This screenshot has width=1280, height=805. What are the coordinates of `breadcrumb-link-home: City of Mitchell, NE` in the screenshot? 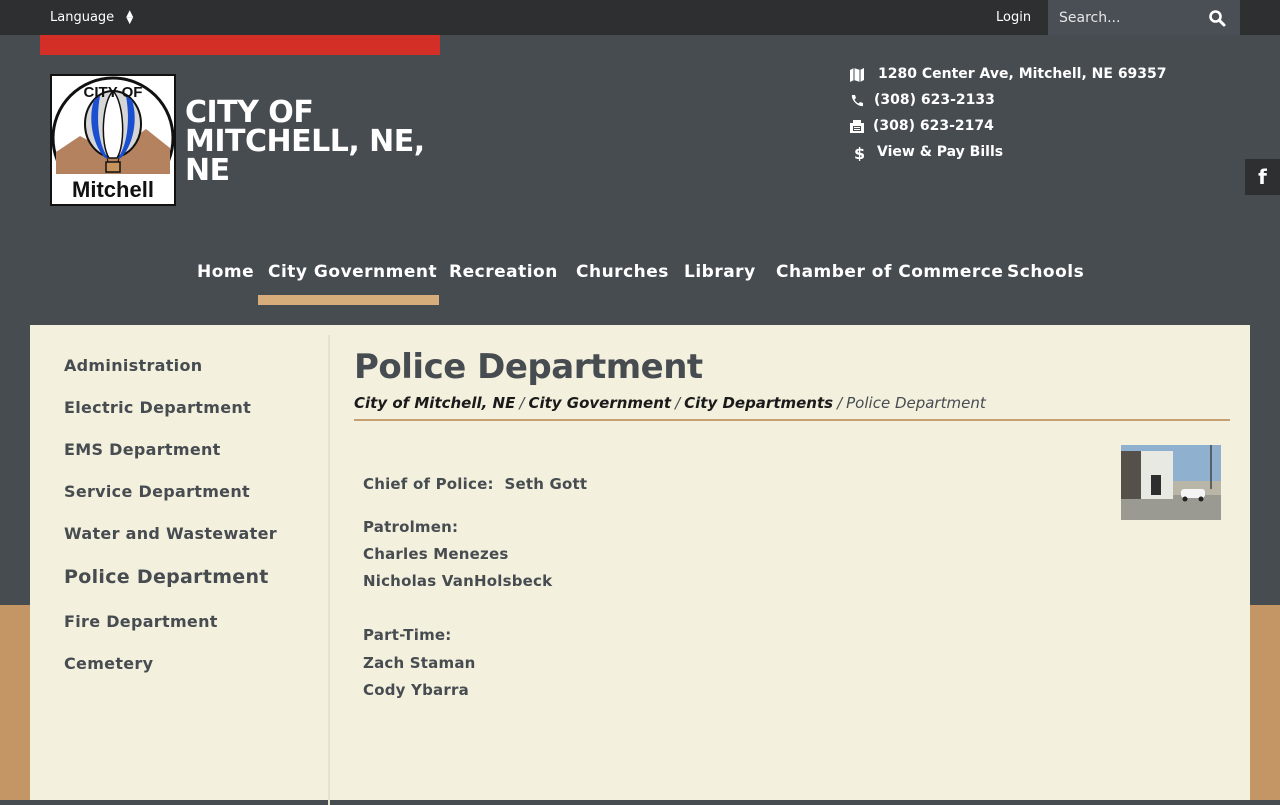 It's located at (434, 403).